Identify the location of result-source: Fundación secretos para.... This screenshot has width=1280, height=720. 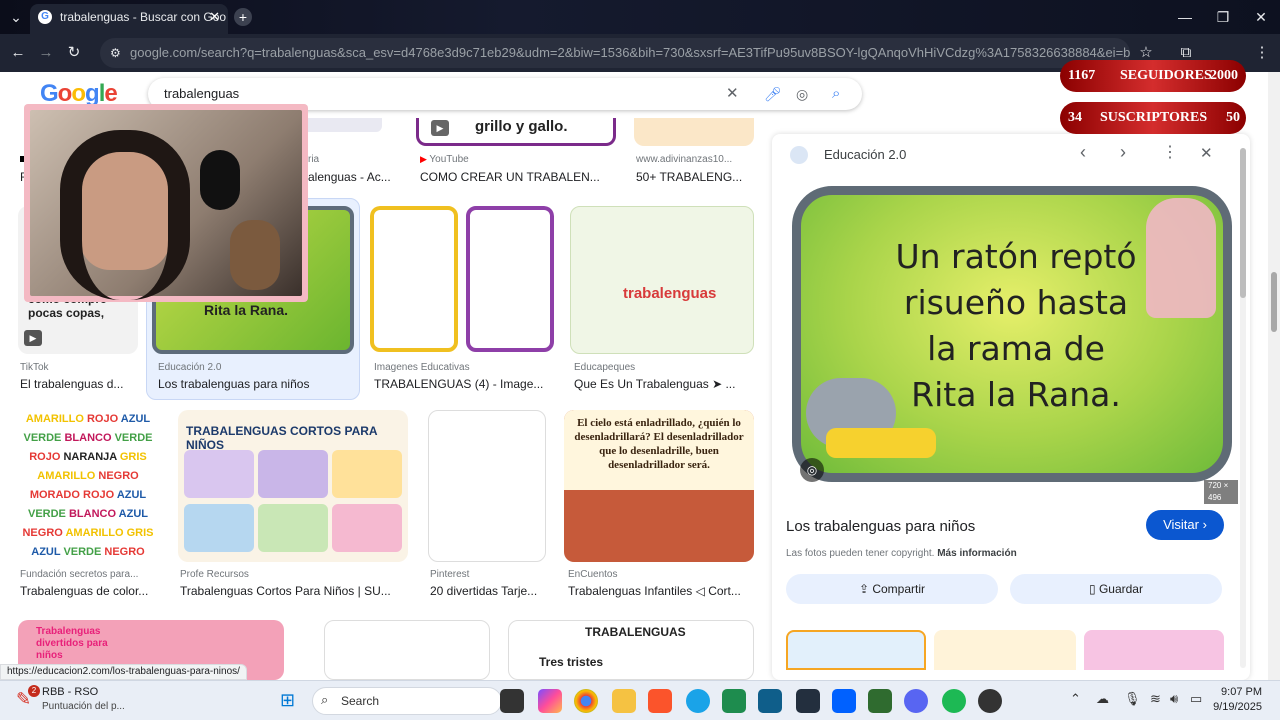
(79, 574).